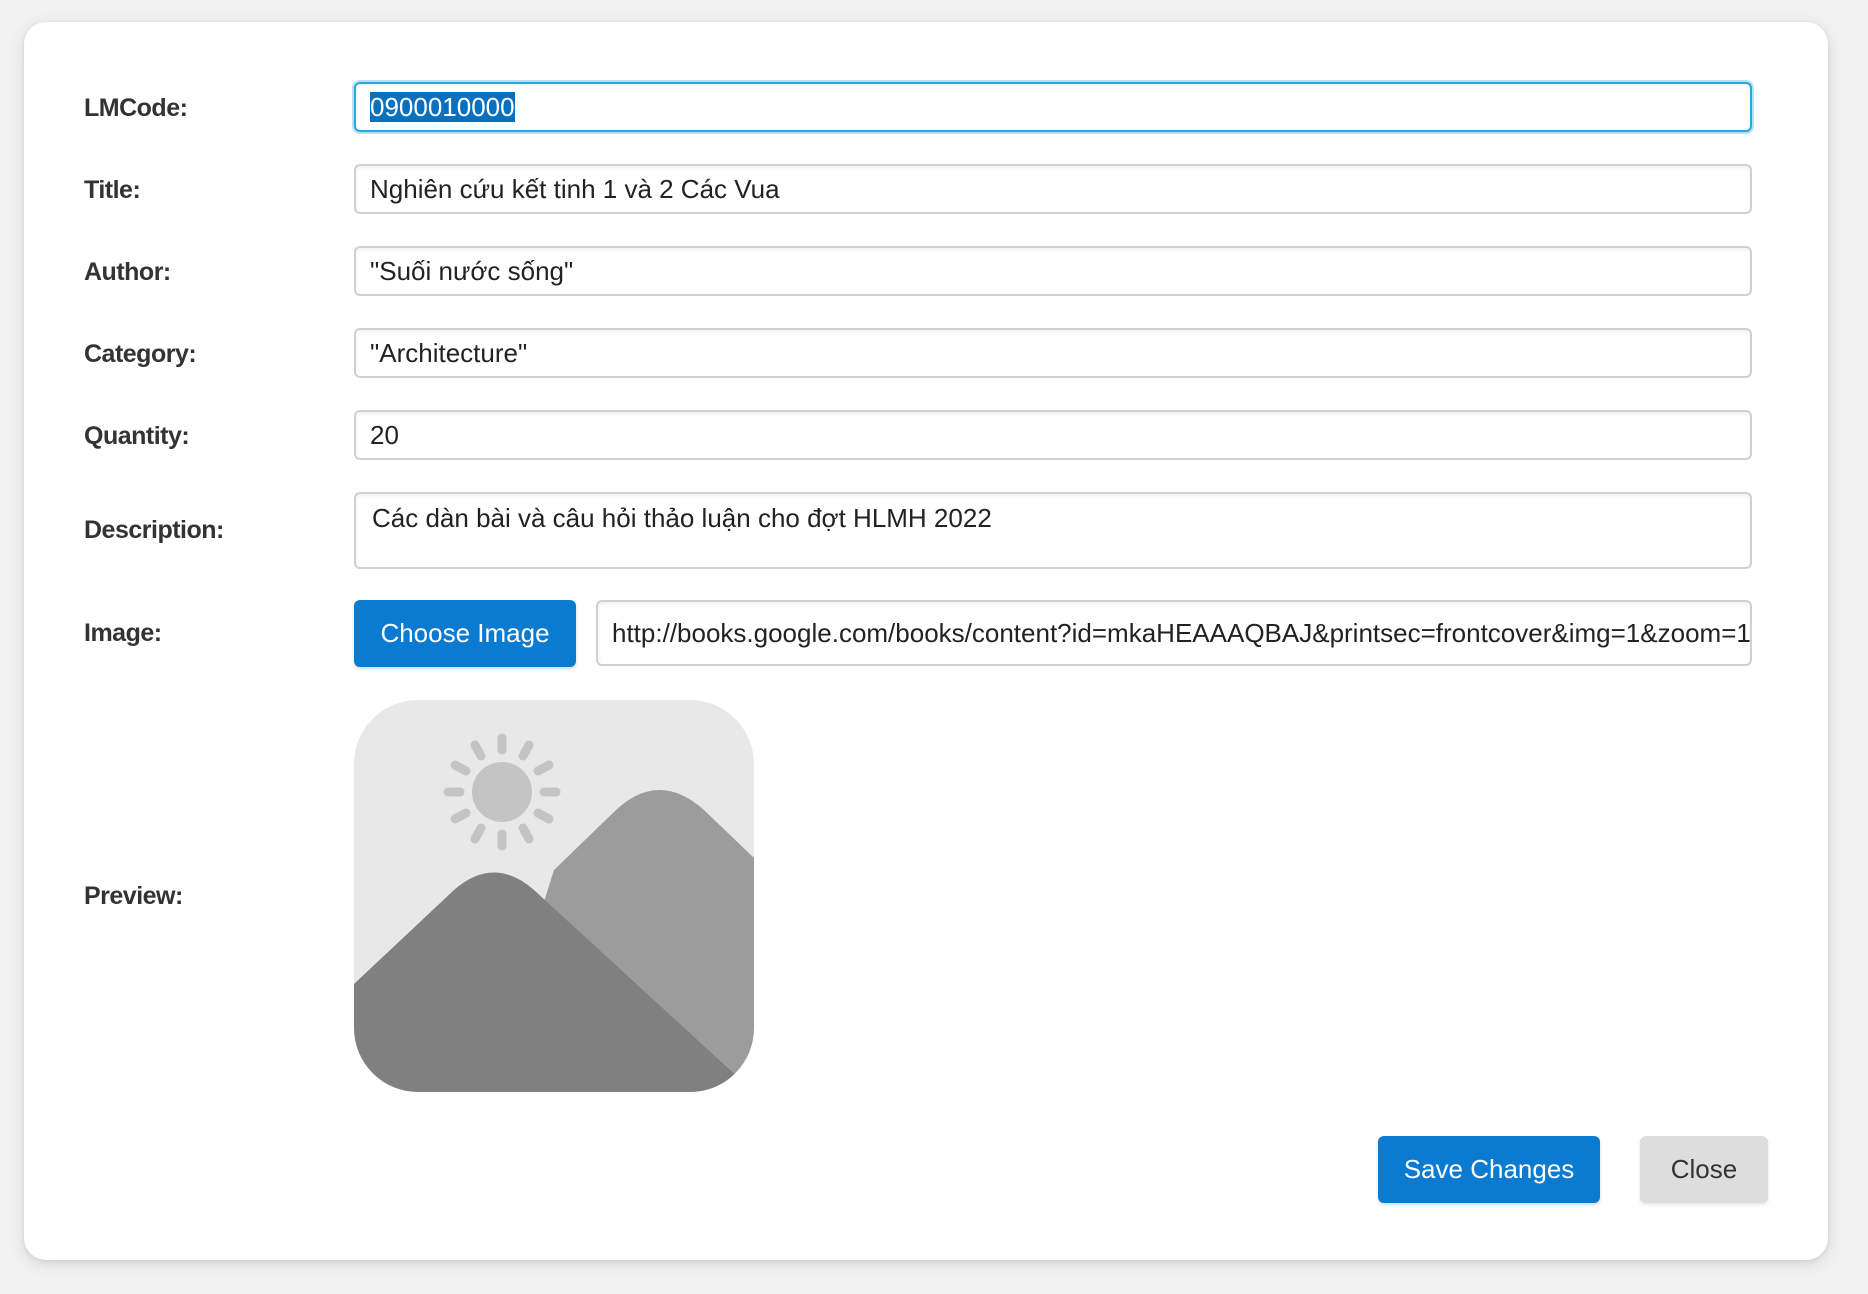 Image resolution: width=1868 pixels, height=1294 pixels. I want to click on lmcode-value: 0900010000, so click(442, 107).